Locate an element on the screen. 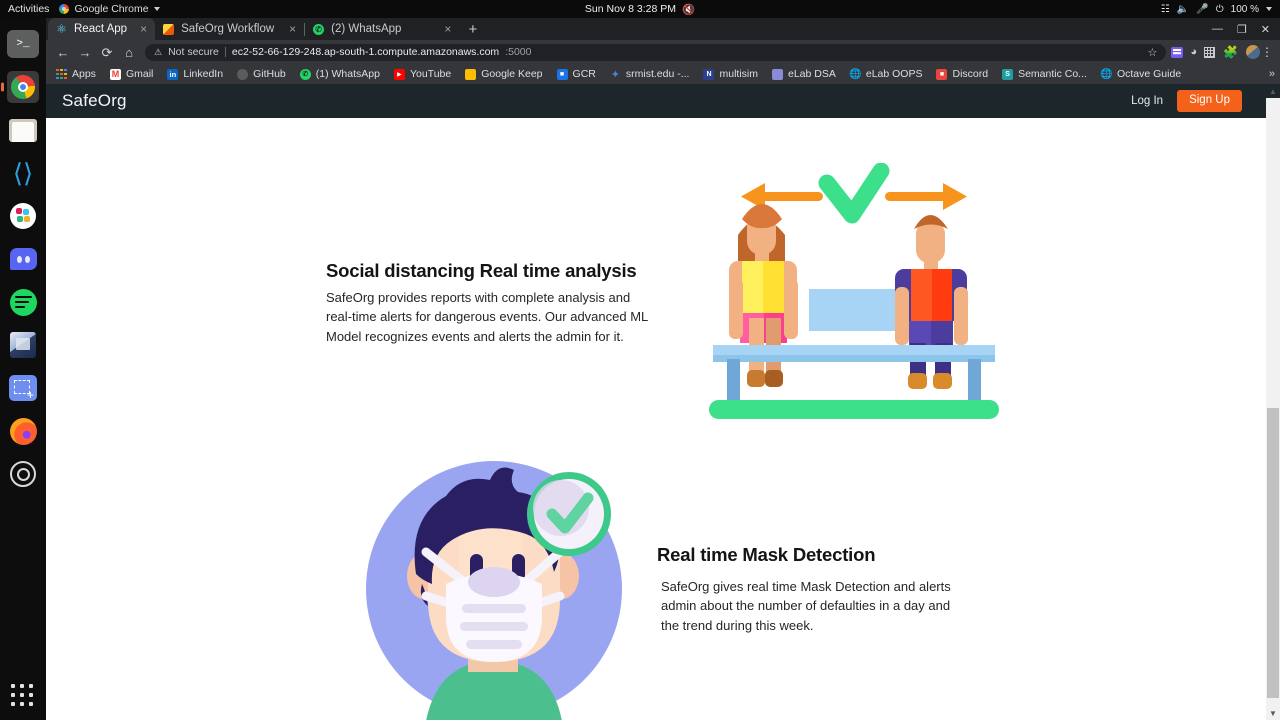  bookmark-elab-oops: 🌐 eLab OOPS is located at coordinates (886, 74).